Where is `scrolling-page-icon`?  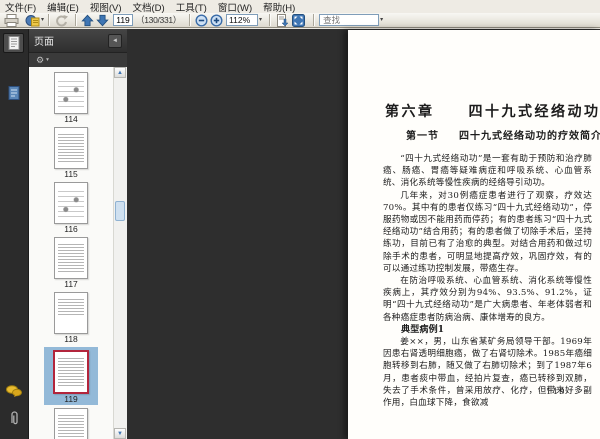
scrolling-page-icon is located at coordinates (282, 20).